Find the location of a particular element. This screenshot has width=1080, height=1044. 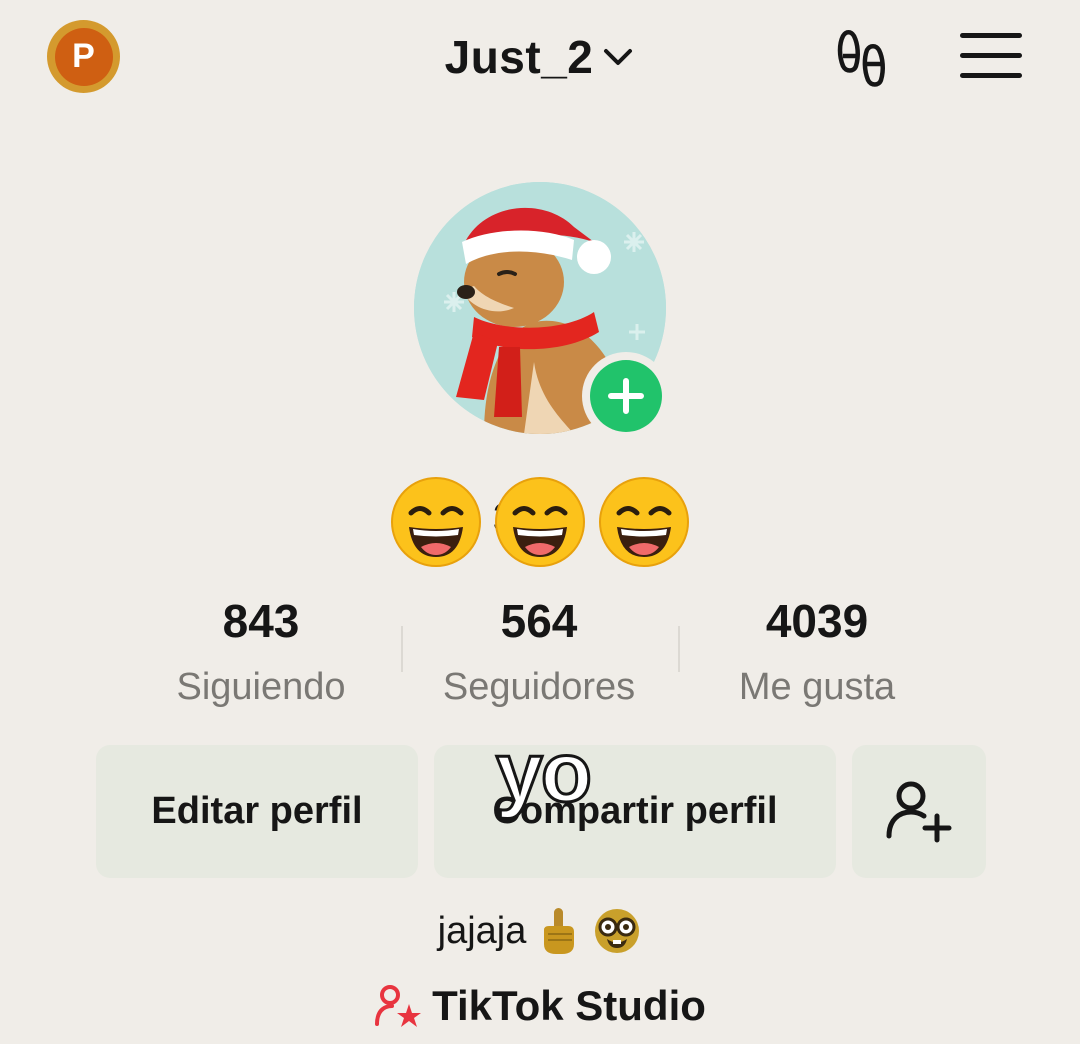

tiktok-studio-link: TikTok Studio is located at coordinates (540, 1006).